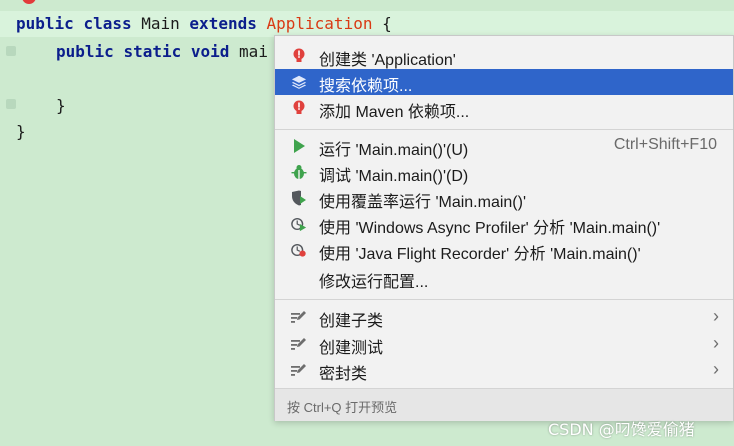 This screenshot has width=734, height=446. What do you see at coordinates (299, 172) in the screenshot?
I see `debug-icon` at bounding box center [299, 172].